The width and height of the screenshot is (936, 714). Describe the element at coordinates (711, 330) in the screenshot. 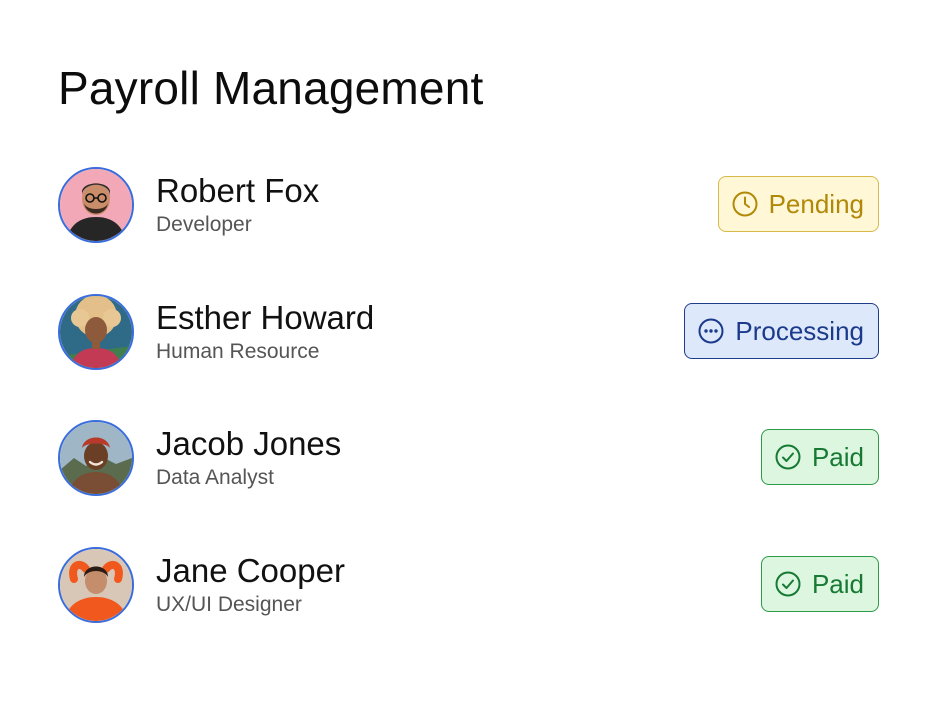

I see `ellipsis-circle-icon` at that location.